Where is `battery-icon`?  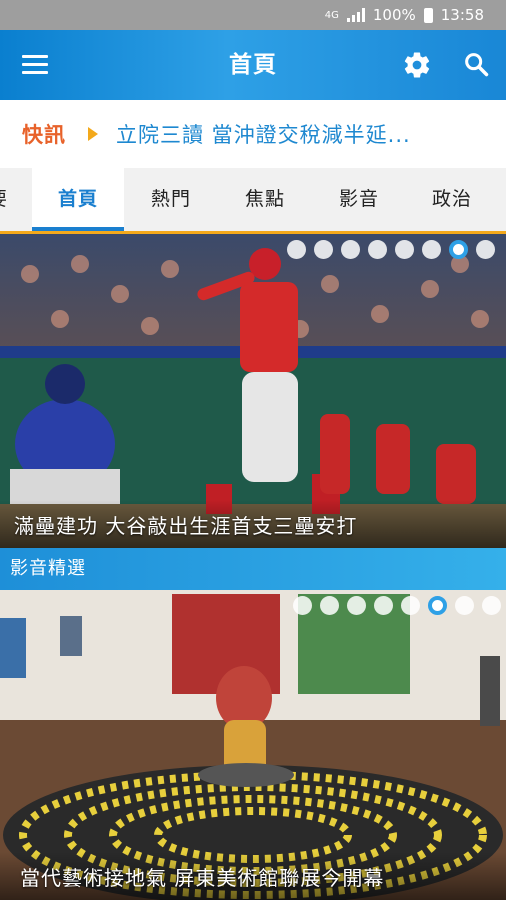 battery-icon is located at coordinates (428, 15).